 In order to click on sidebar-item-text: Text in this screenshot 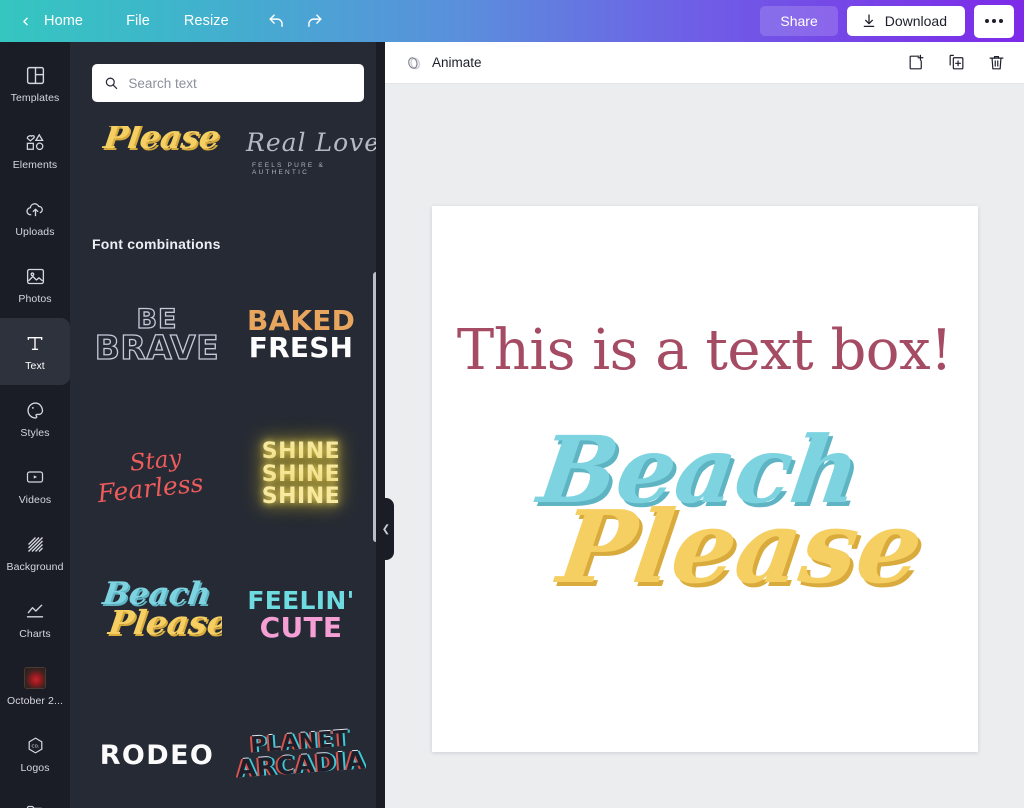, I will do `click(35, 351)`.